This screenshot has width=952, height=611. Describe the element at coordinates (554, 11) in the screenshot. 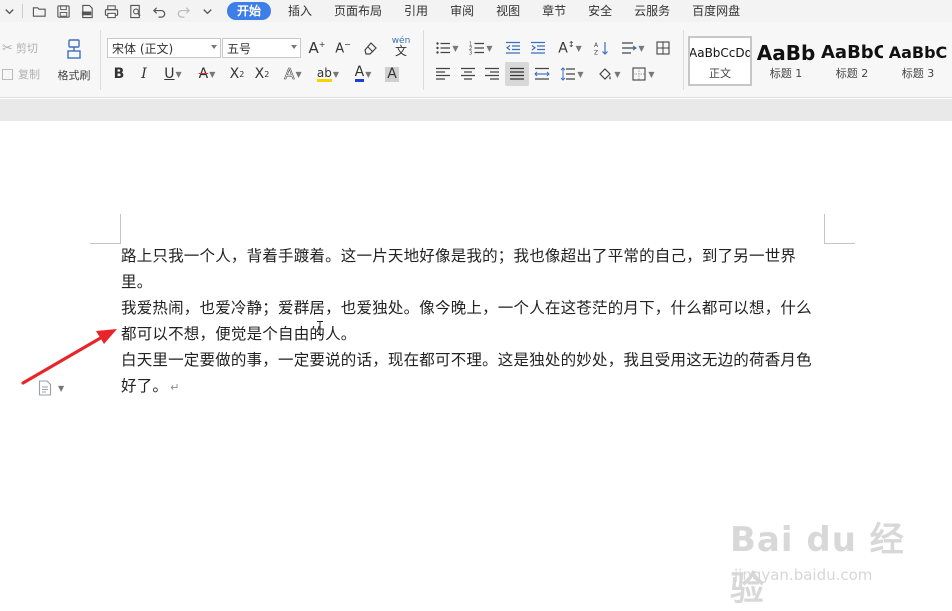

I see `tab-section: 章节` at that location.